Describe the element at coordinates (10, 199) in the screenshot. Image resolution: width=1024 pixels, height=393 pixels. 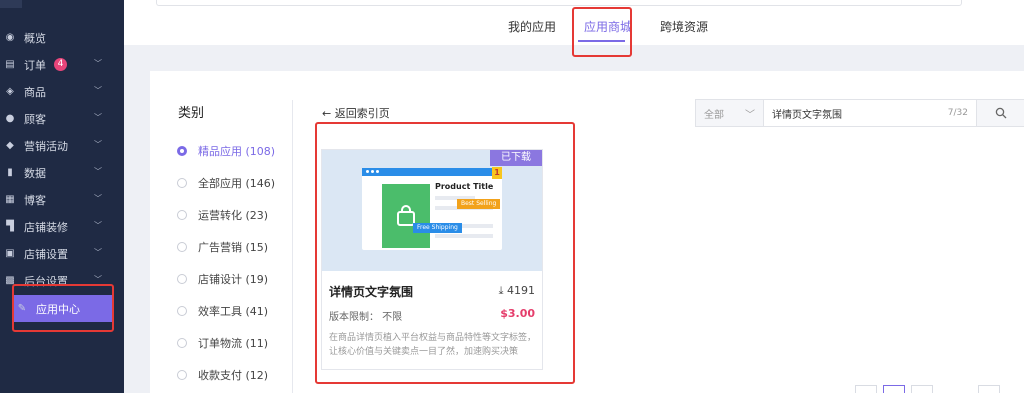
I see `blog-icon: ▦` at that location.